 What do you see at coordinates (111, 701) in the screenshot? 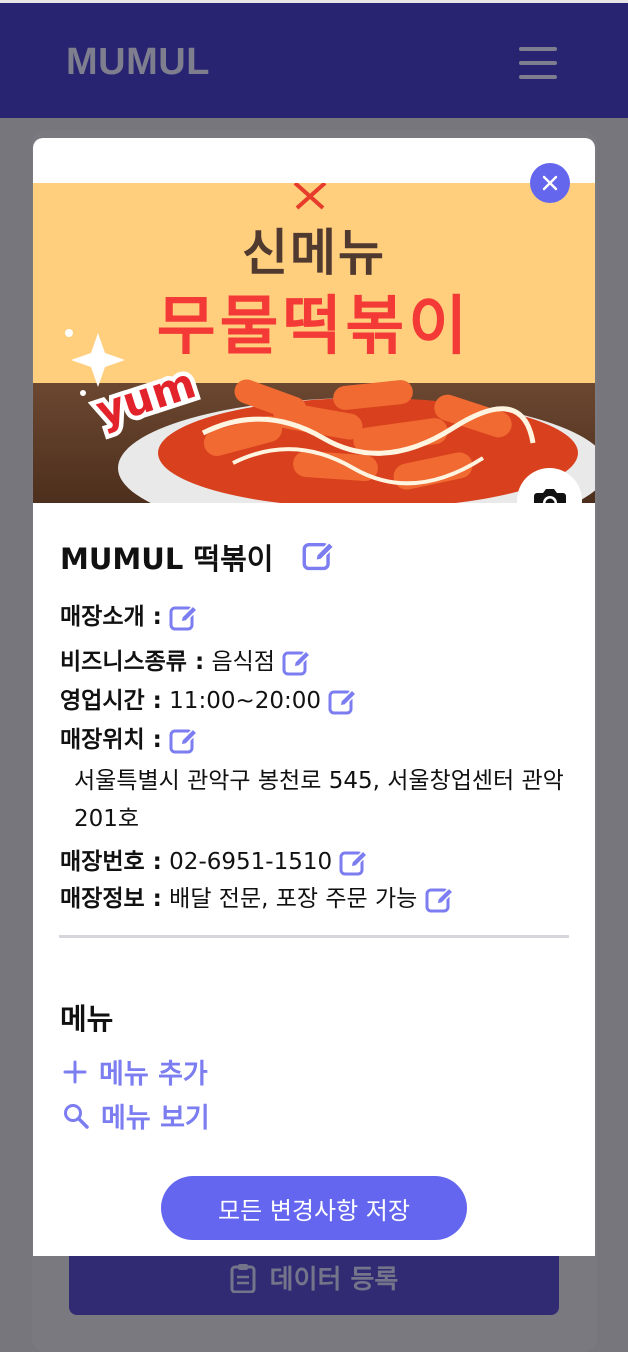
I see `field-label: 영업시간 :` at bounding box center [111, 701].